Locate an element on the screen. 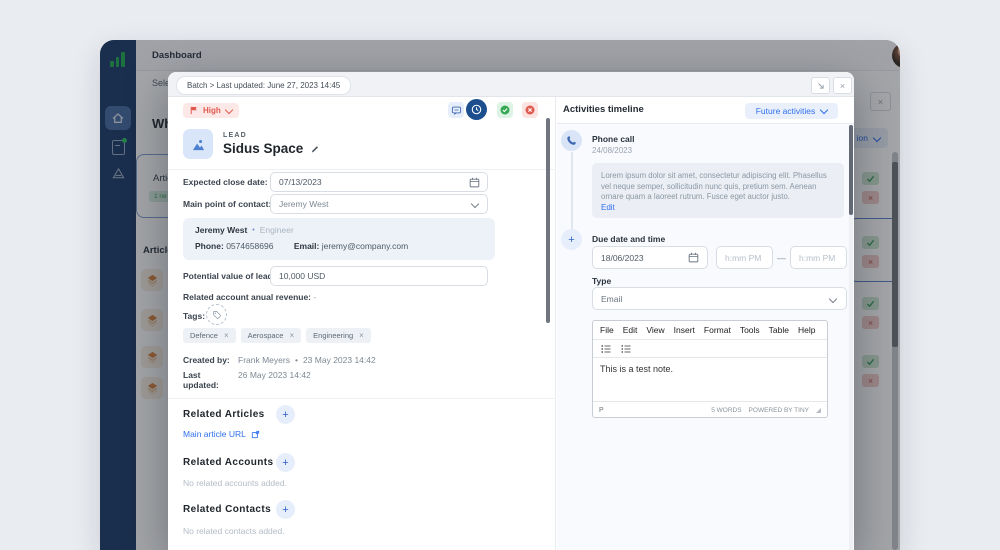 This screenshot has width=1000, height=550. add-article-button: + is located at coordinates (285, 414).